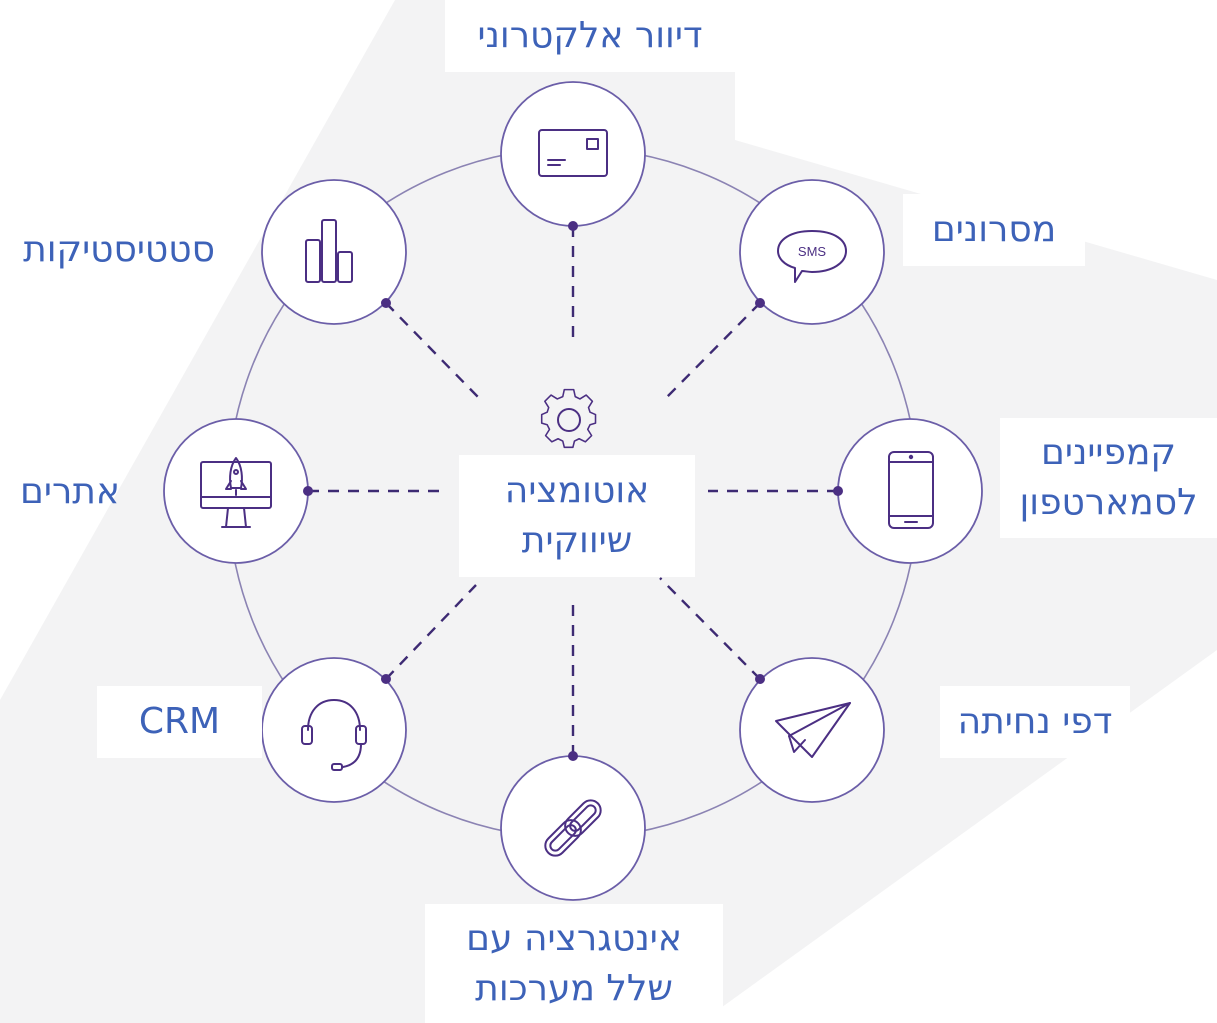 The image size is (1217, 1023). I want to click on center-label-line1: אוטומציה, so click(577, 490).